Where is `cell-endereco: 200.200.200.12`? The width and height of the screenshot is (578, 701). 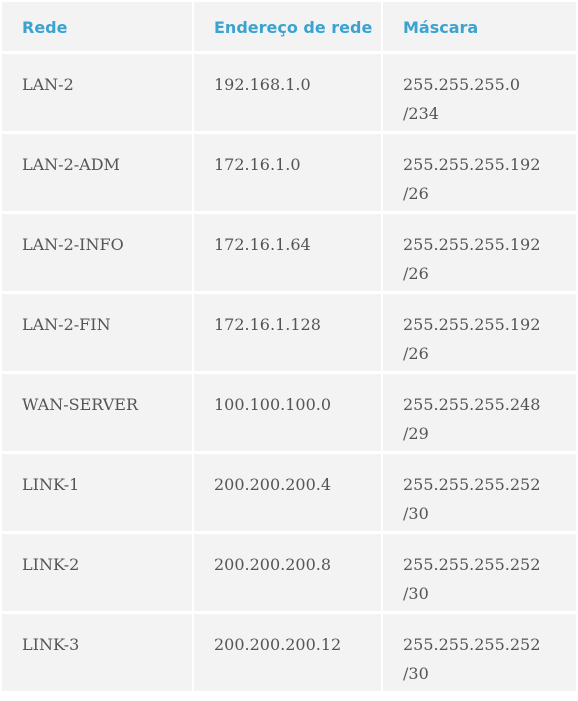
cell-endereco: 200.200.200.12 is located at coordinates (288, 653).